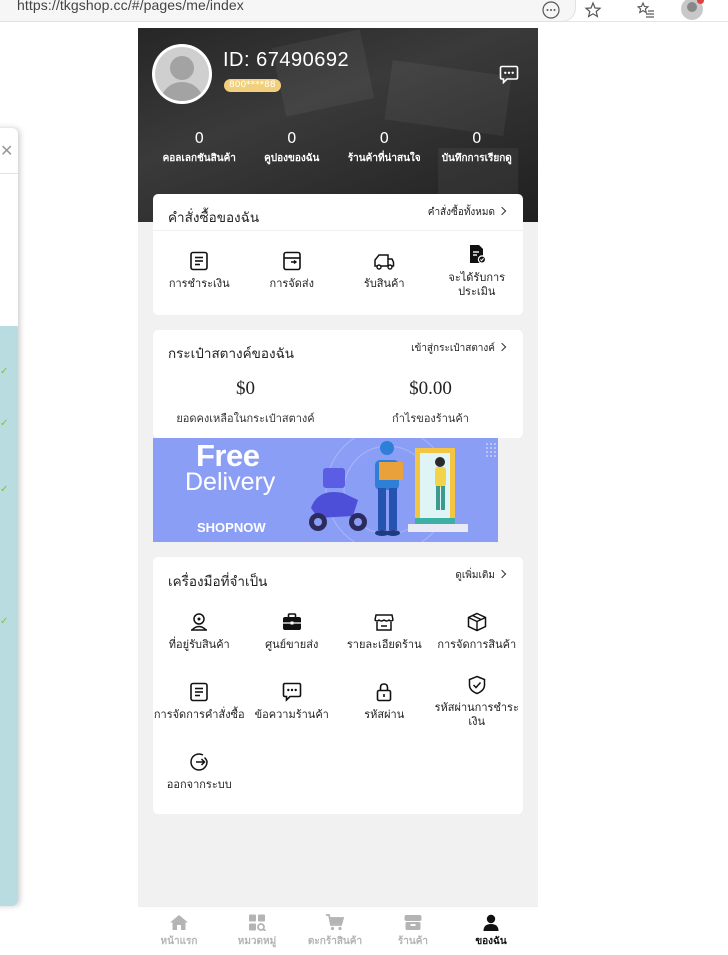 This screenshot has height=955, width=728. Describe the element at coordinates (384, 271) in the screenshot. I see `order-receive: รับสินค้า` at that location.